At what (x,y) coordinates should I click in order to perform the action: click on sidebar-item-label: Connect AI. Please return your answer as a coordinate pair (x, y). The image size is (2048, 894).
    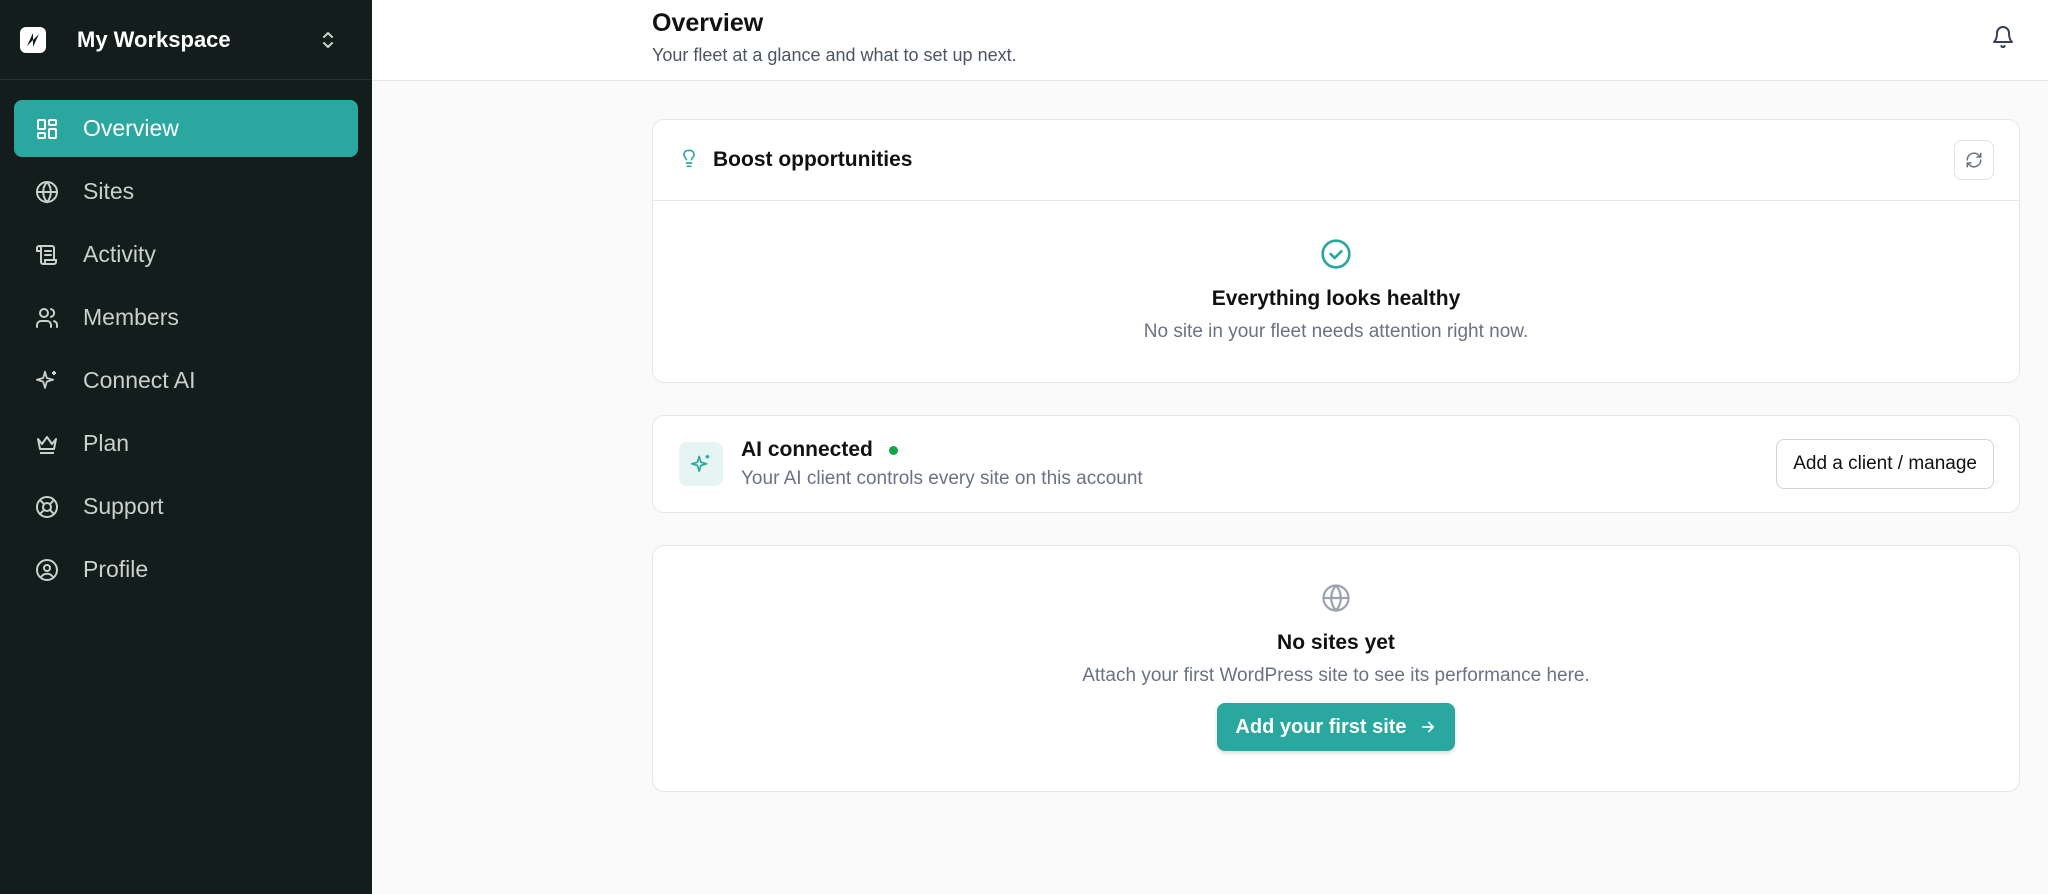
    Looking at the image, I should click on (139, 380).